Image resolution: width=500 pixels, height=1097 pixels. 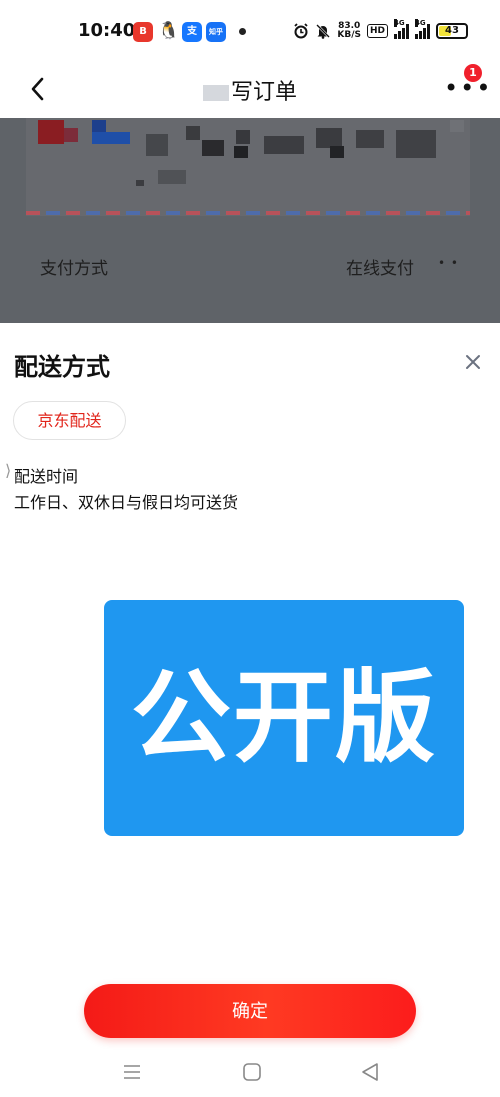 I want to click on page-title: 写订单, so click(x=250, y=90).